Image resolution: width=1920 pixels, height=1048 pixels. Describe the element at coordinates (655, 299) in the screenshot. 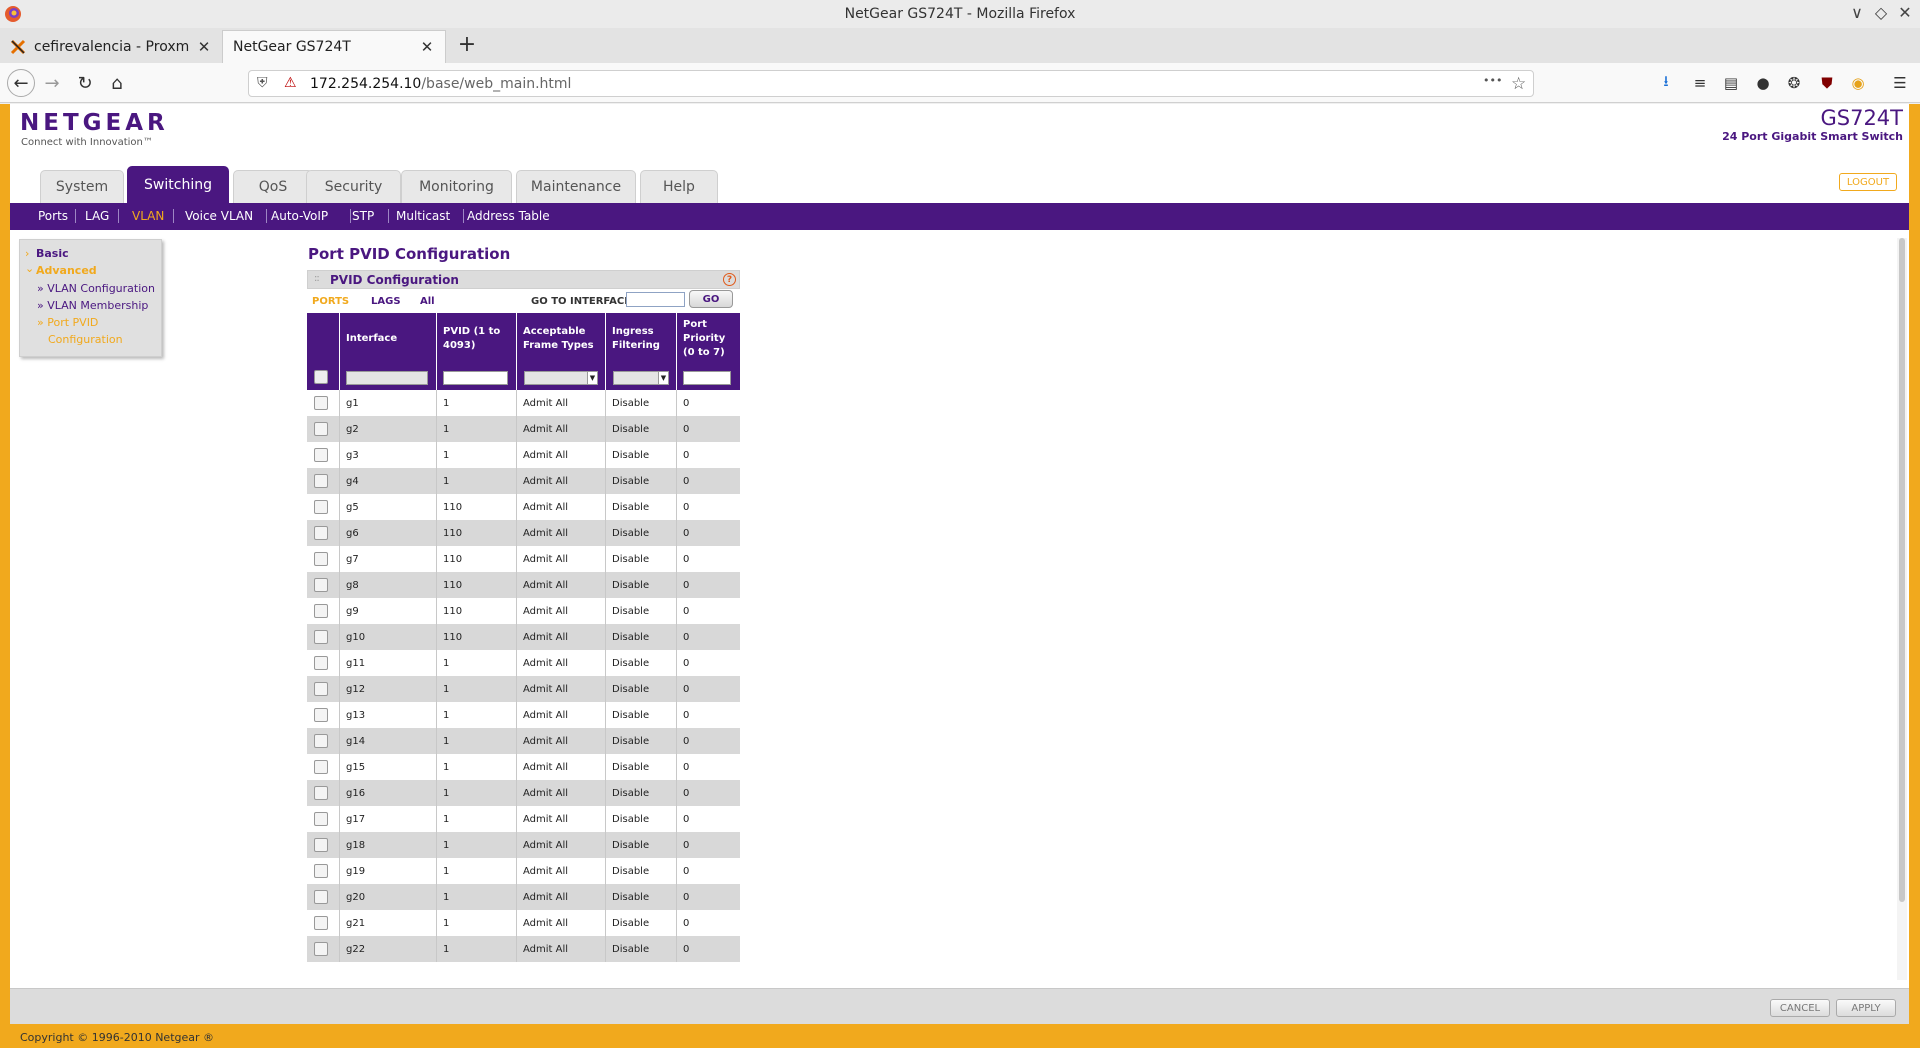

I see `goto-interface-input` at that location.